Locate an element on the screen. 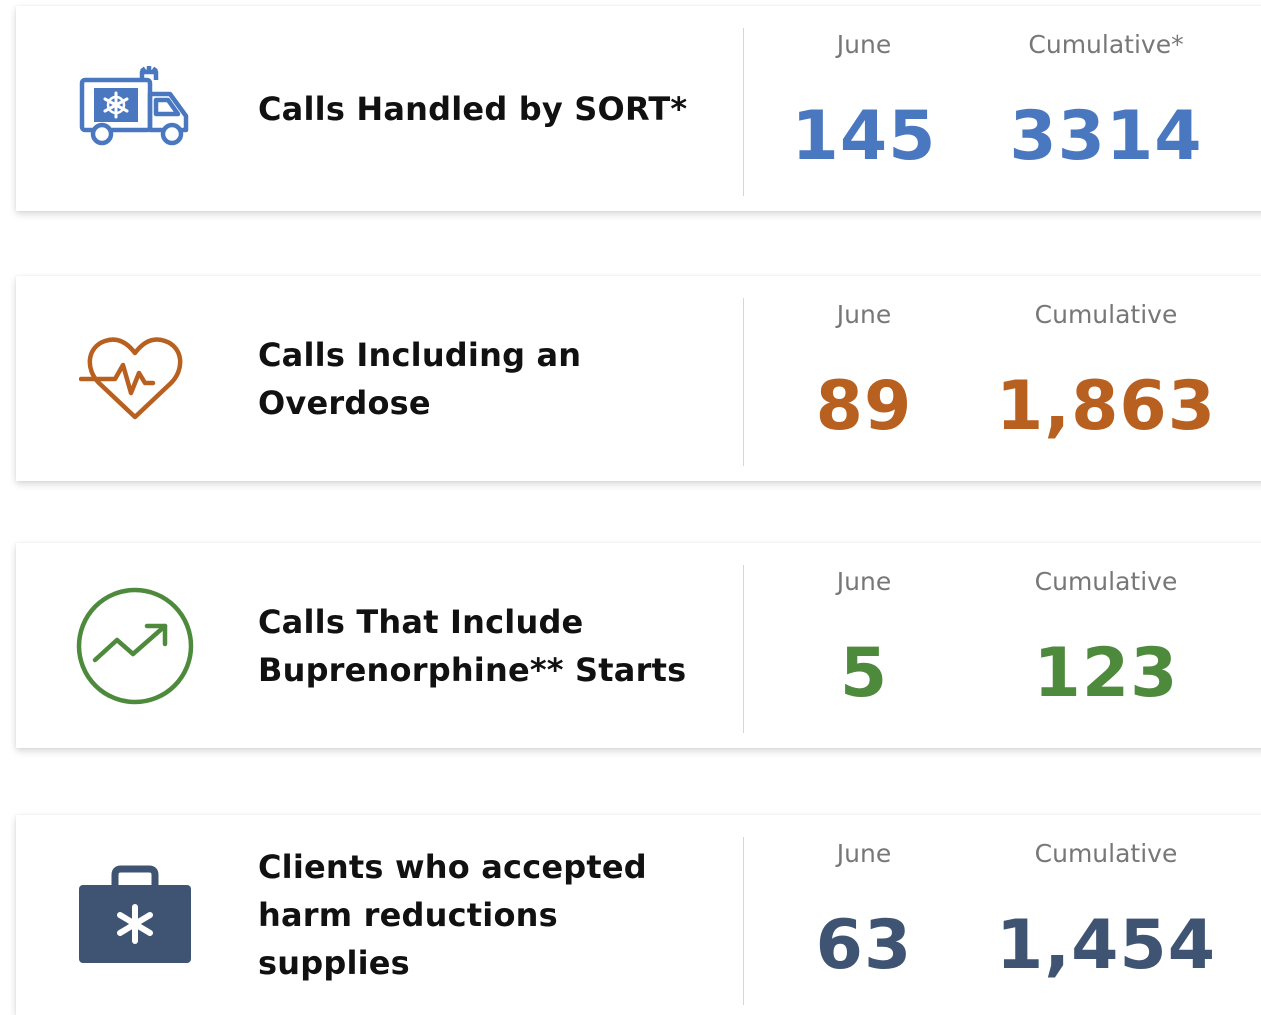 The height and width of the screenshot is (1015, 1261). card-label: Calls Including an Overdose is located at coordinates (488, 379).